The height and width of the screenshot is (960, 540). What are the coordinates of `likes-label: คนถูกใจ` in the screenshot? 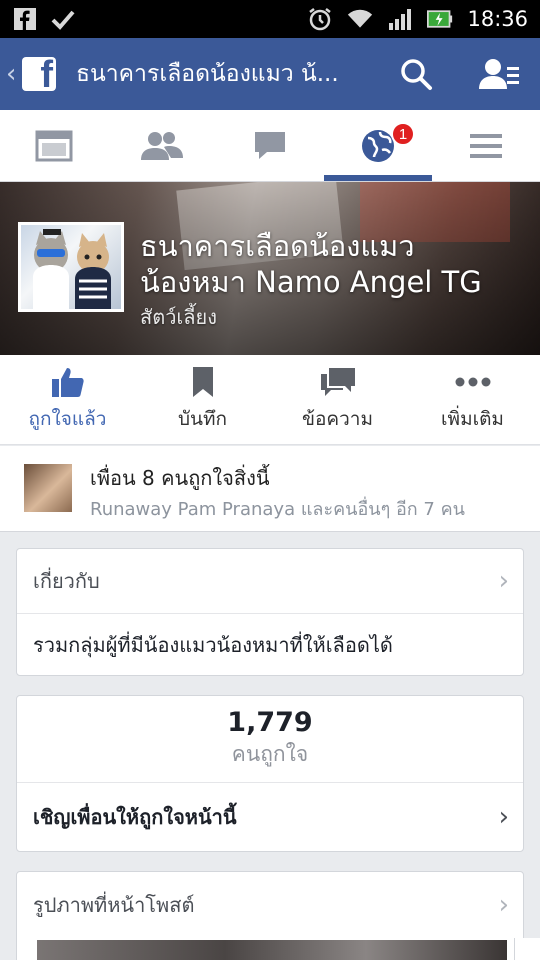 It's located at (270, 754).